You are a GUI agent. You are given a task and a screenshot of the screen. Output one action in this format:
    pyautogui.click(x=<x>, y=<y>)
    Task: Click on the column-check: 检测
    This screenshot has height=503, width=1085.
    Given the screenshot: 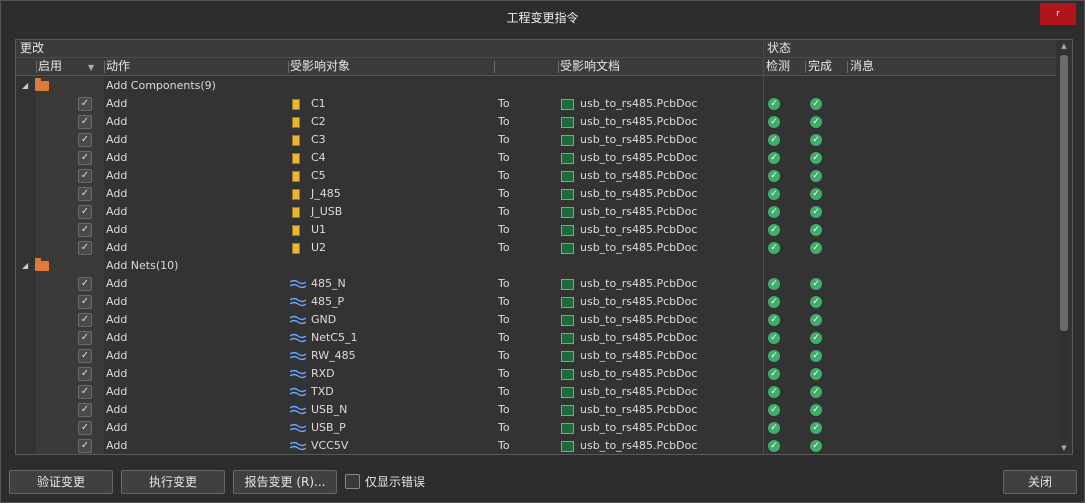 What is the action you would take?
    pyautogui.click(x=778, y=66)
    